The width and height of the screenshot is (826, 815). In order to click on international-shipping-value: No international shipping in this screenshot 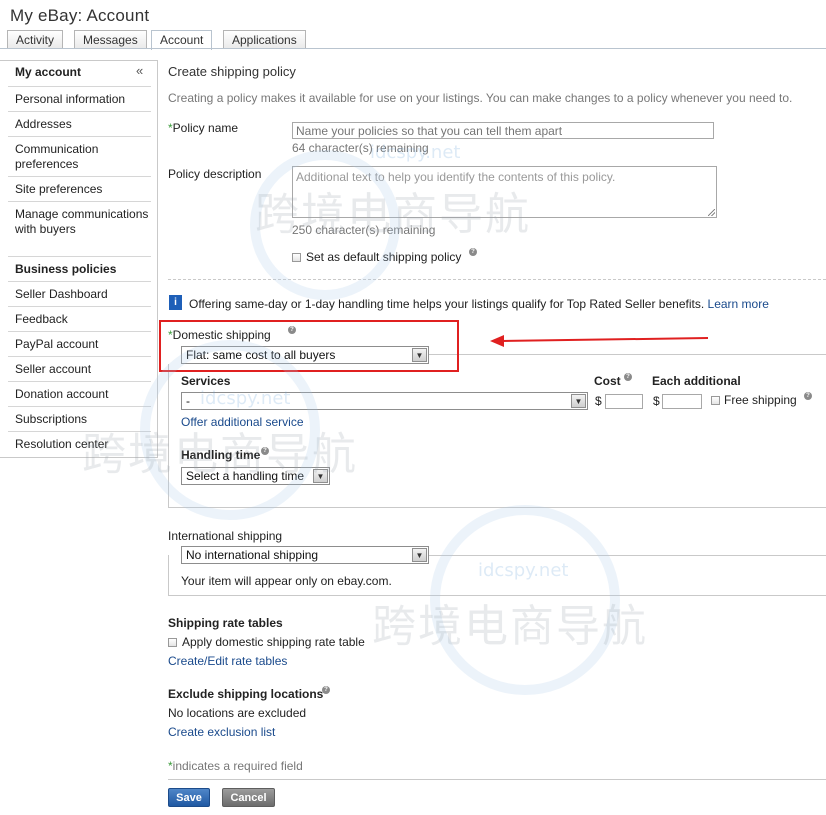, I will do `click(252, 555)`.